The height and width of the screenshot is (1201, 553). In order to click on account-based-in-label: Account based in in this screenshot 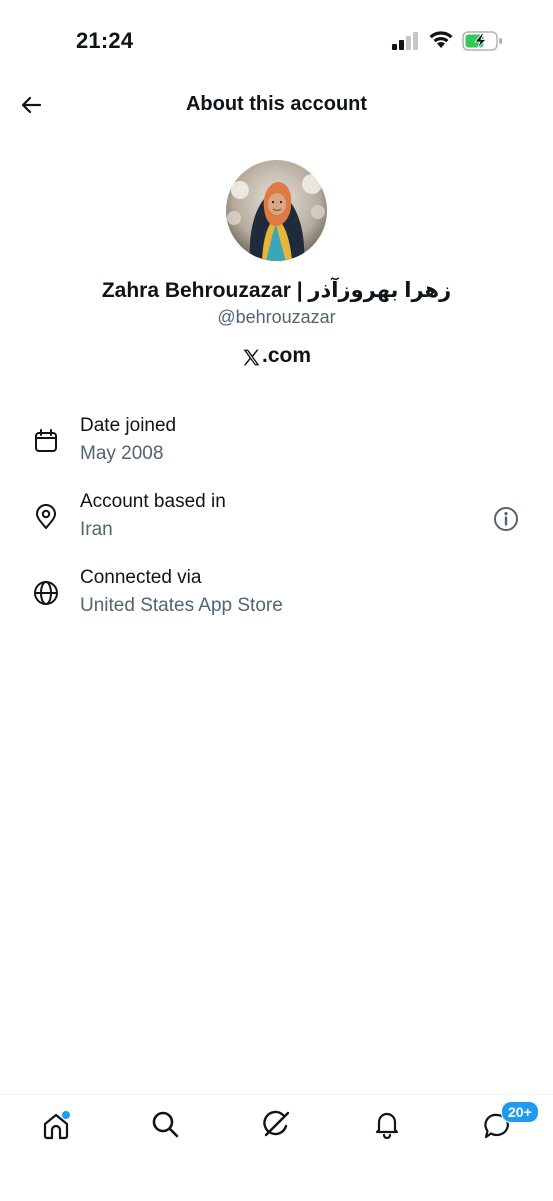, I will do `click(153, 501)`.